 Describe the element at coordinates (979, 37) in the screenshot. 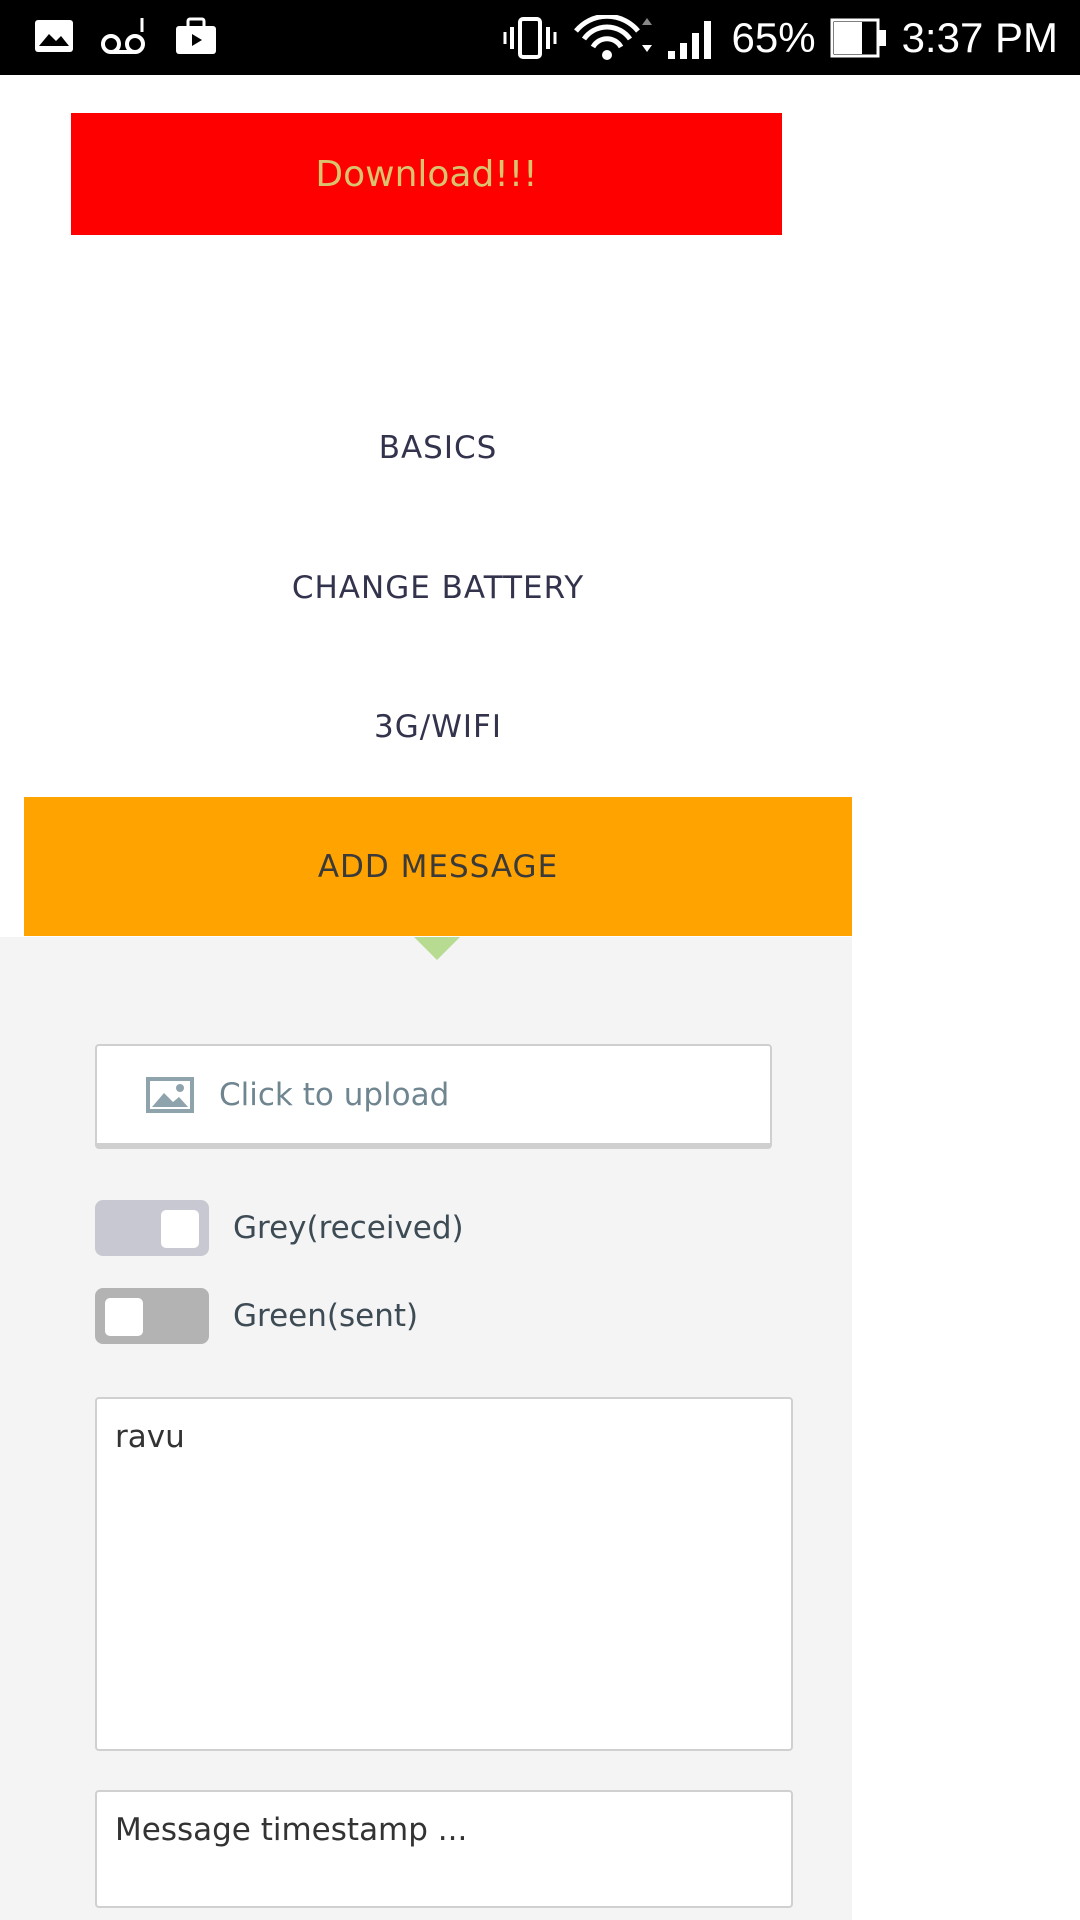

I see `clock: 3:37 PM` at that location.